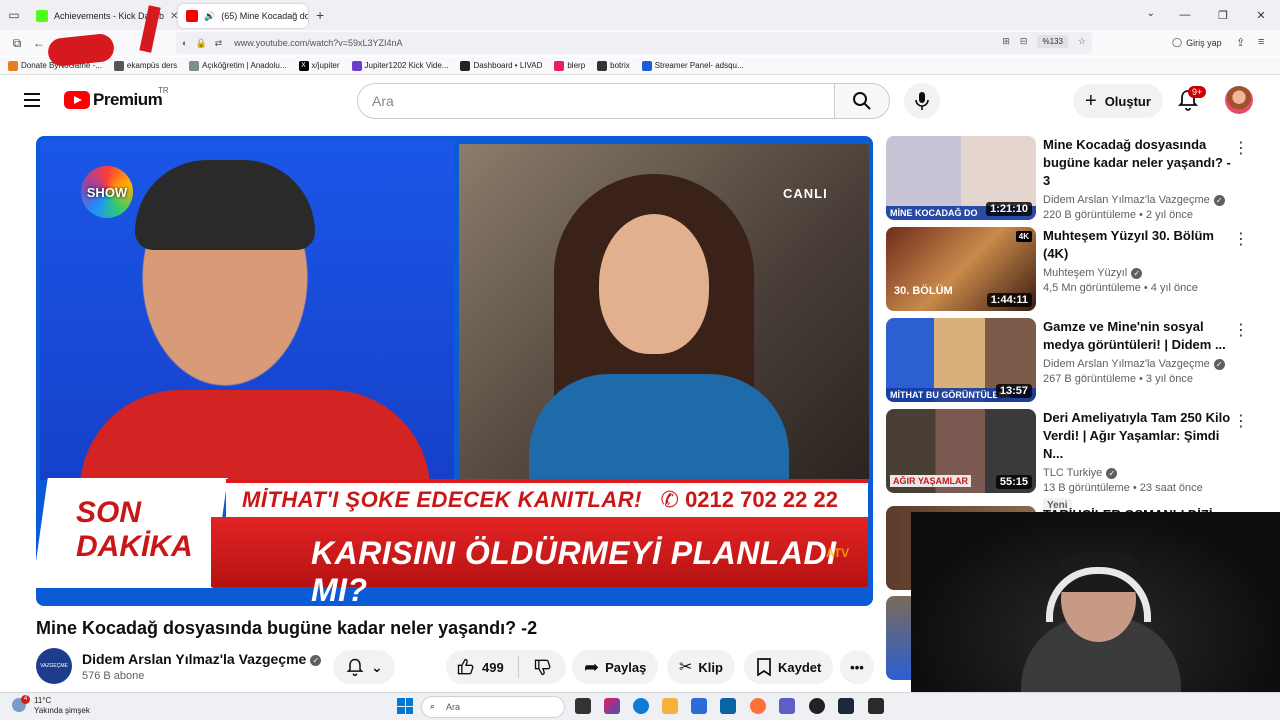 The image size is (1280, 720). I want to click on sign-in-button: ◯ Giriş yap, so click(1197, 42).